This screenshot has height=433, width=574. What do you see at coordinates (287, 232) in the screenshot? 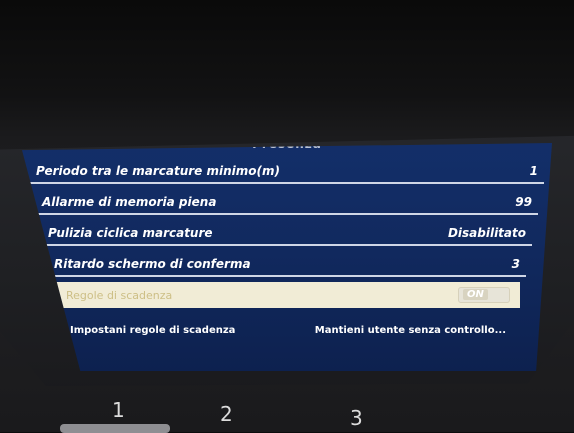
I see `setting-row-cyclic-cleanup: Pulizia ciclica marcature Disabilitato` at bounding box center [287, 232].